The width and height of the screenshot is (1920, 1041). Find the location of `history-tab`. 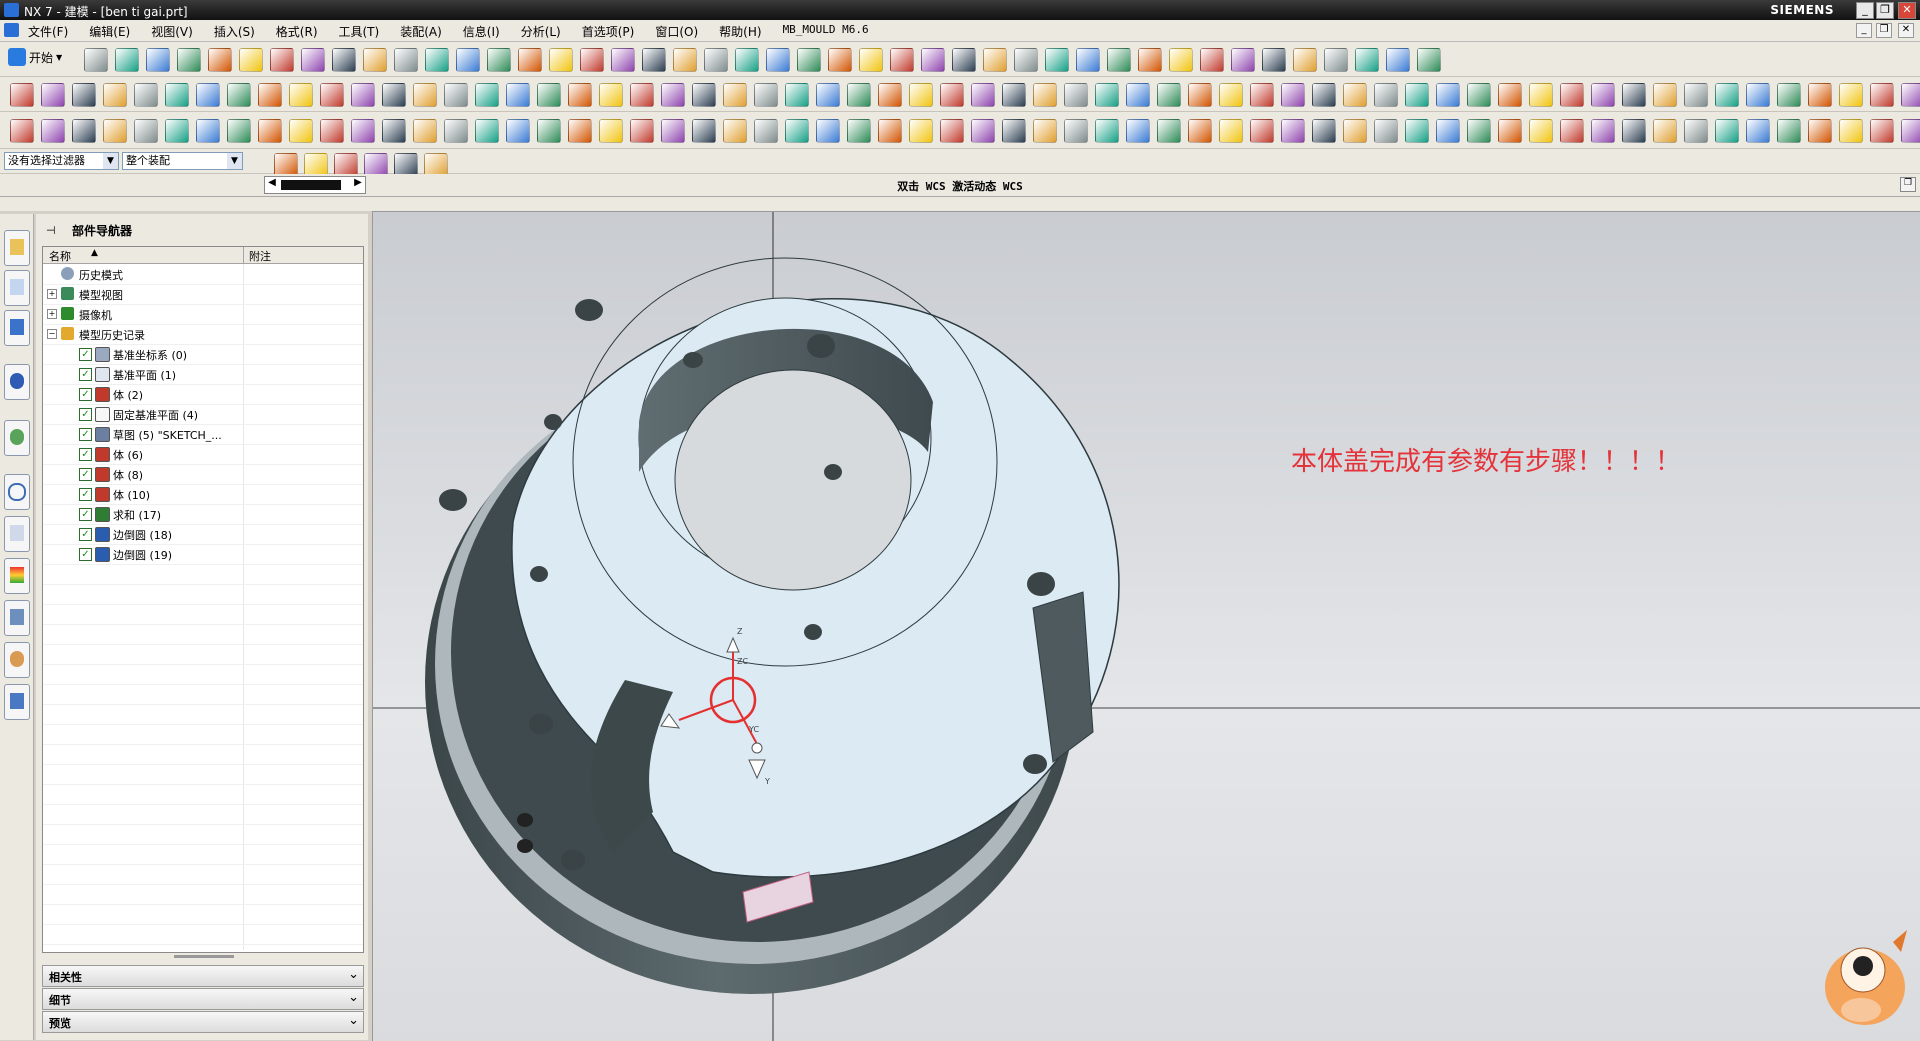

history-tab is located at coordinates (17, 492).